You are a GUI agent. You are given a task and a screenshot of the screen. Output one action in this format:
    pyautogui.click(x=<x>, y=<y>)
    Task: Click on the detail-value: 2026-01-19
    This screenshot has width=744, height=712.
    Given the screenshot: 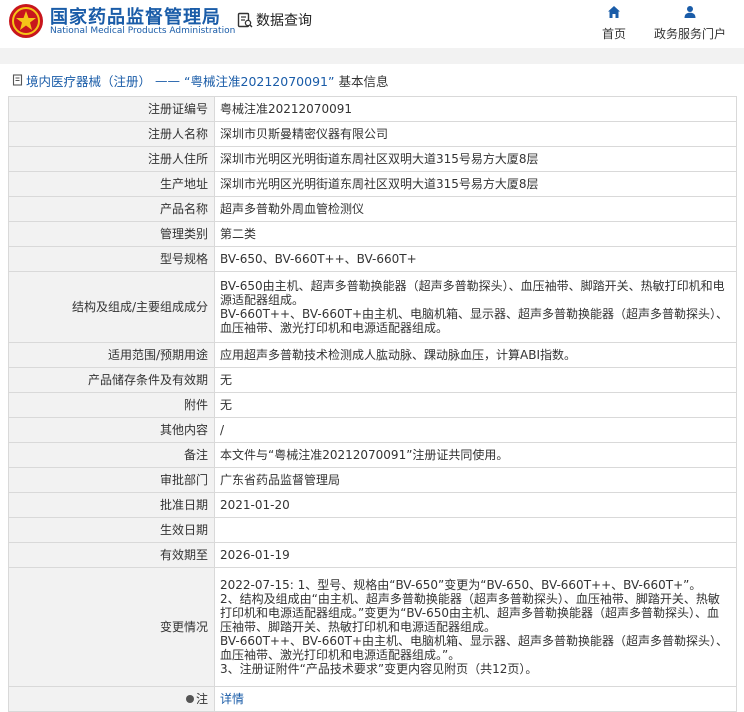 What is the action you would take?
    pyautogui.click(x=475, y=555)
    